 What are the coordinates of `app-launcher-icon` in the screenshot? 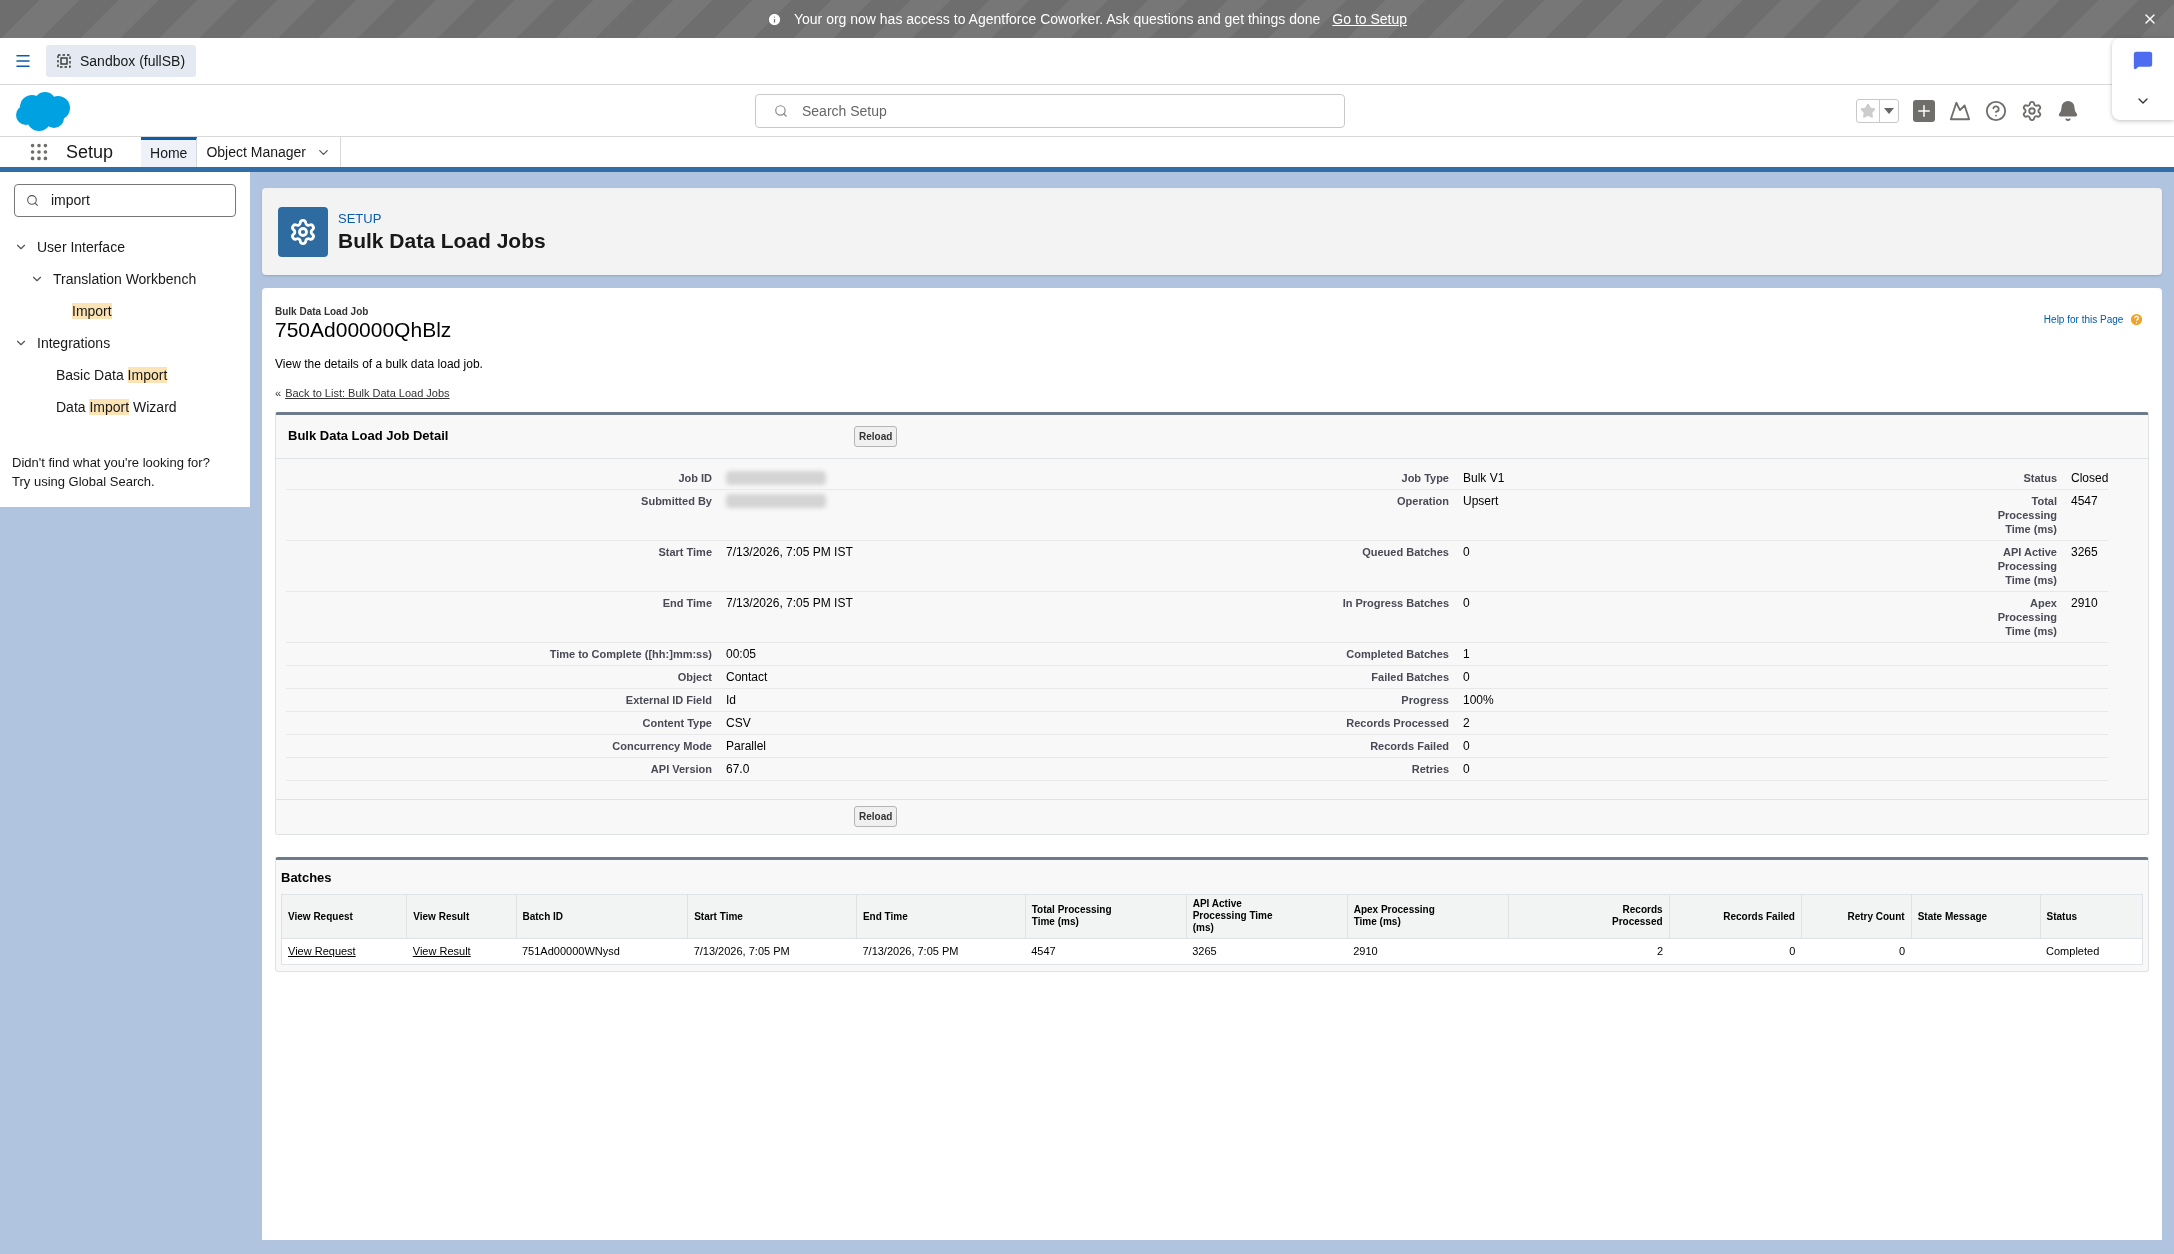 It's located at (39, 152).